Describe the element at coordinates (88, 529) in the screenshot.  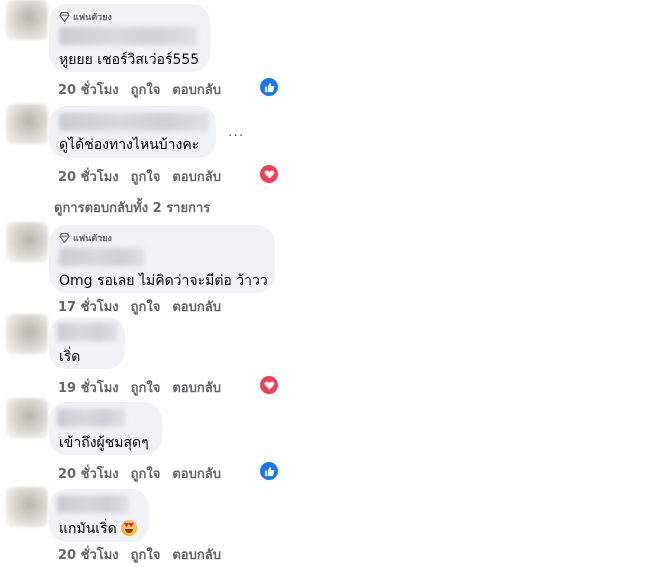
I see `comment-text-content: แกมันเริ่ด` at that location.